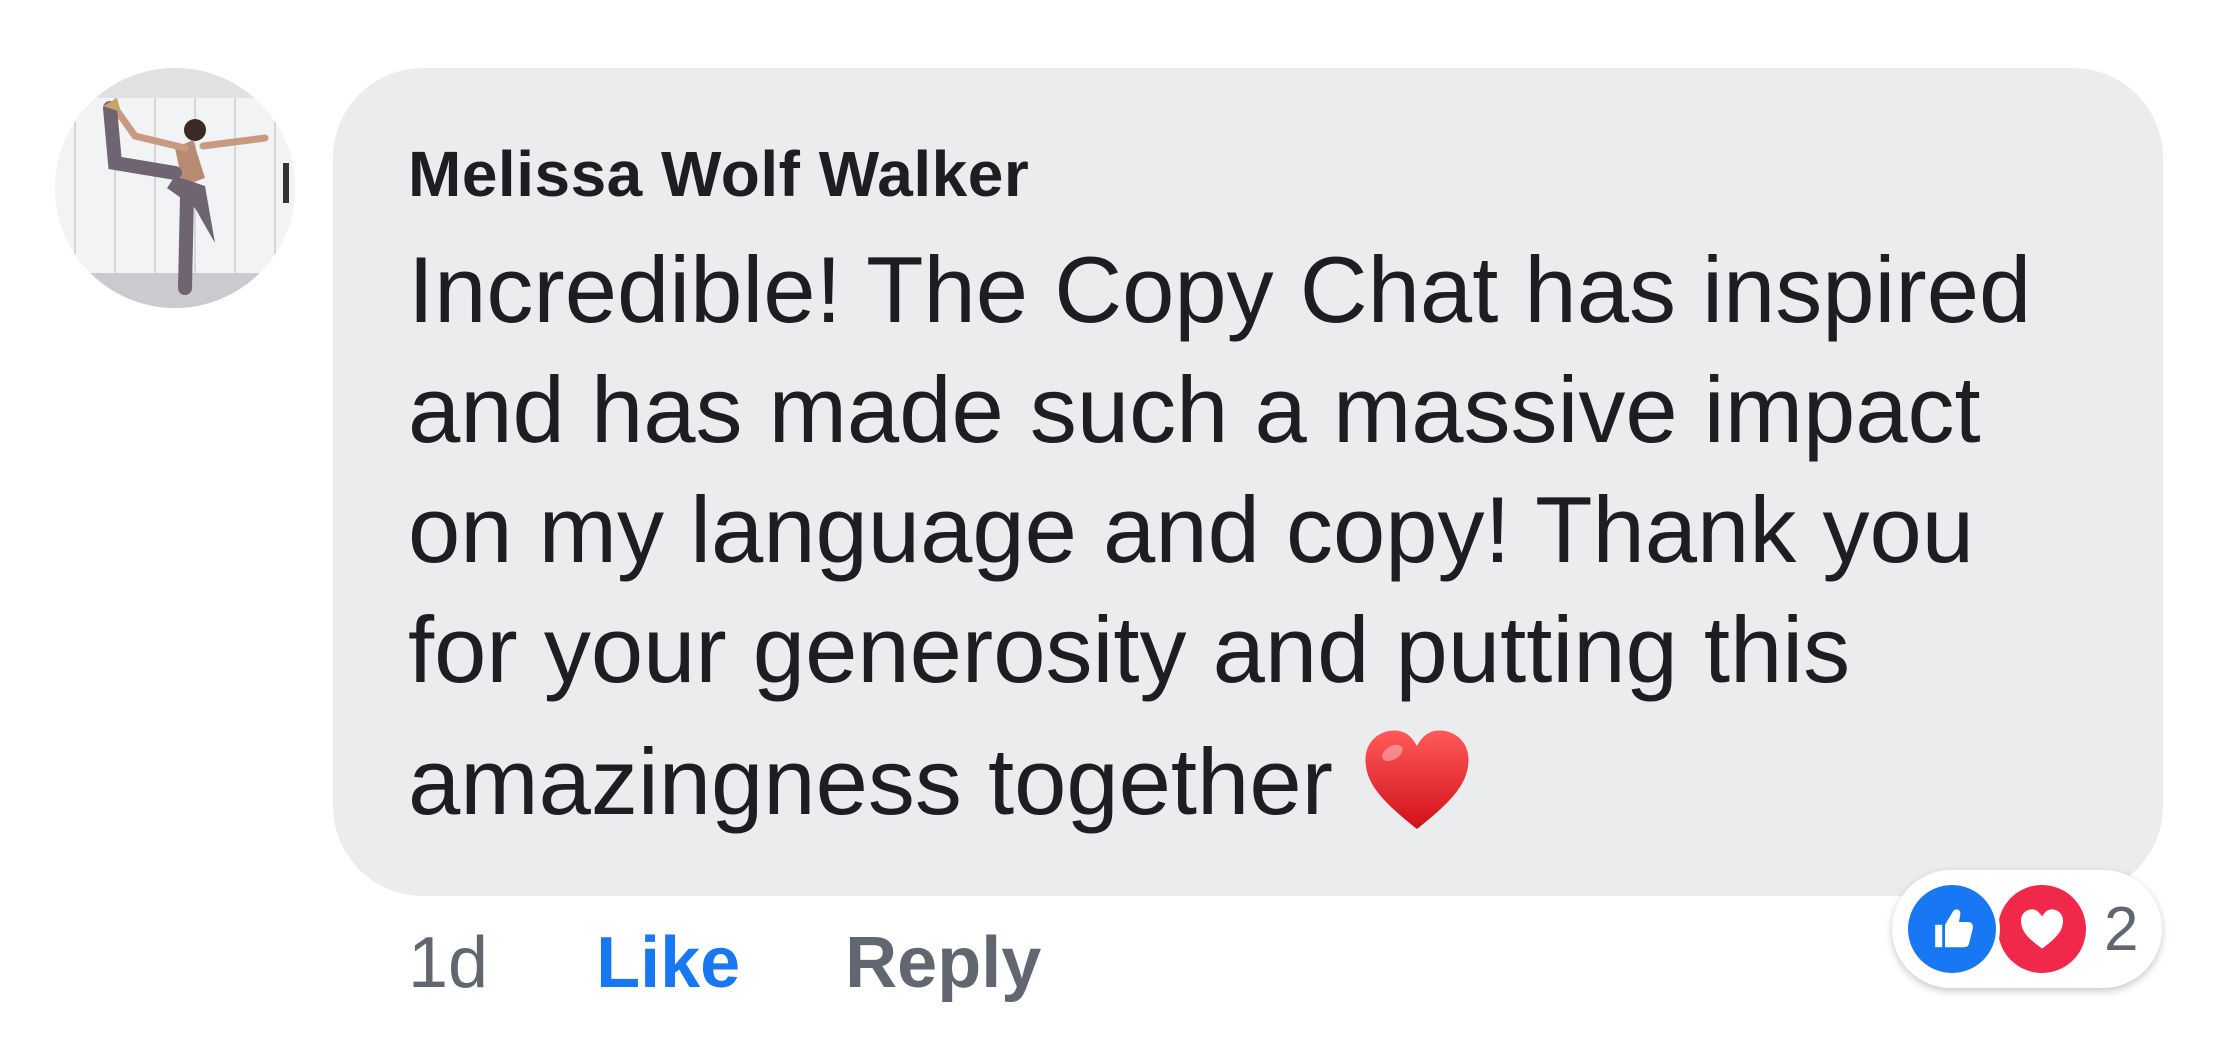 The width and height of the screenshot is (2222, 1050). I want to click on comment-text-line: and has made such a massive impact, so click(1194, 409).